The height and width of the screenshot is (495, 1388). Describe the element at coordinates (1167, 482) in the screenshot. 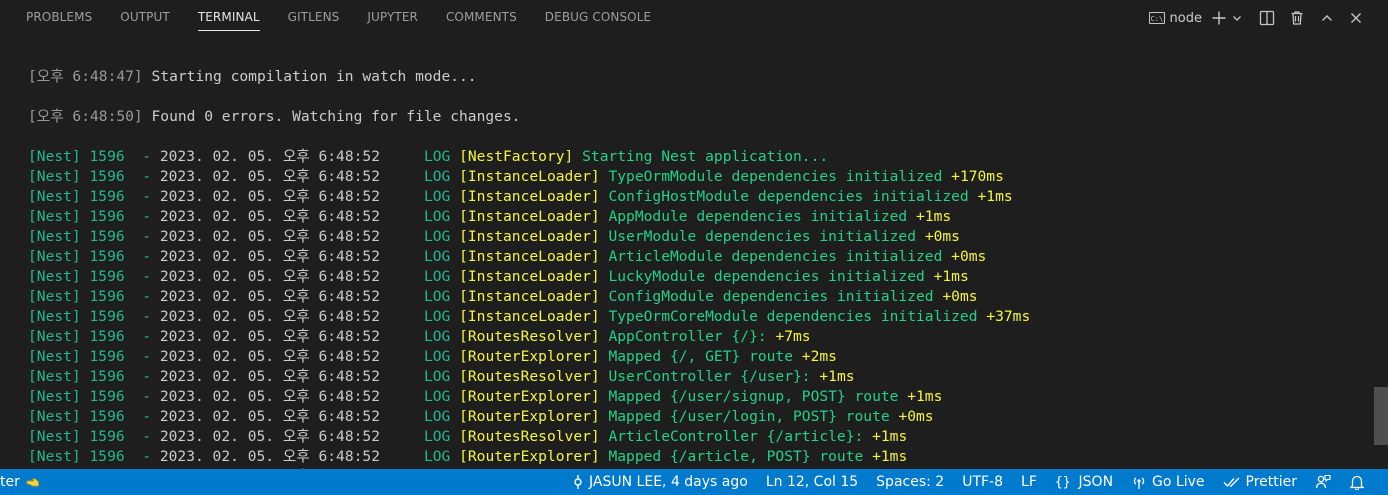

I see `go-live-item: Go Live` at that location.